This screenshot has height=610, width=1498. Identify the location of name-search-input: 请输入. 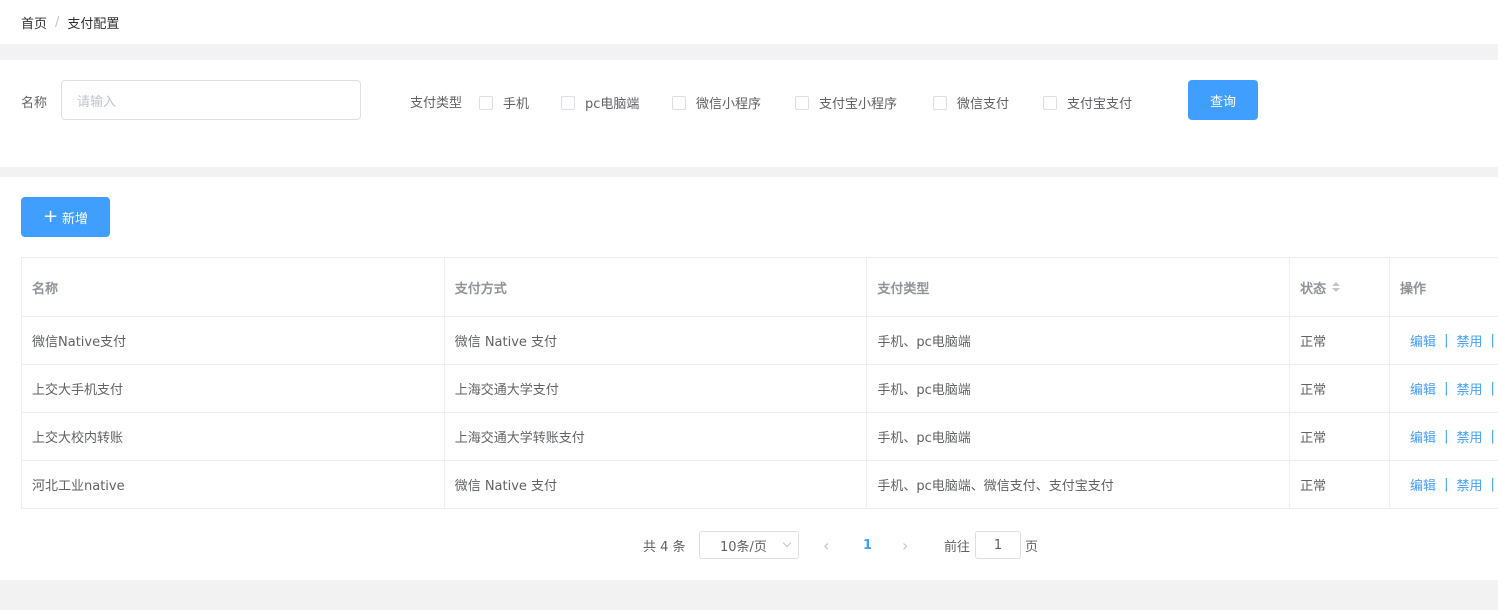
(211, 100).